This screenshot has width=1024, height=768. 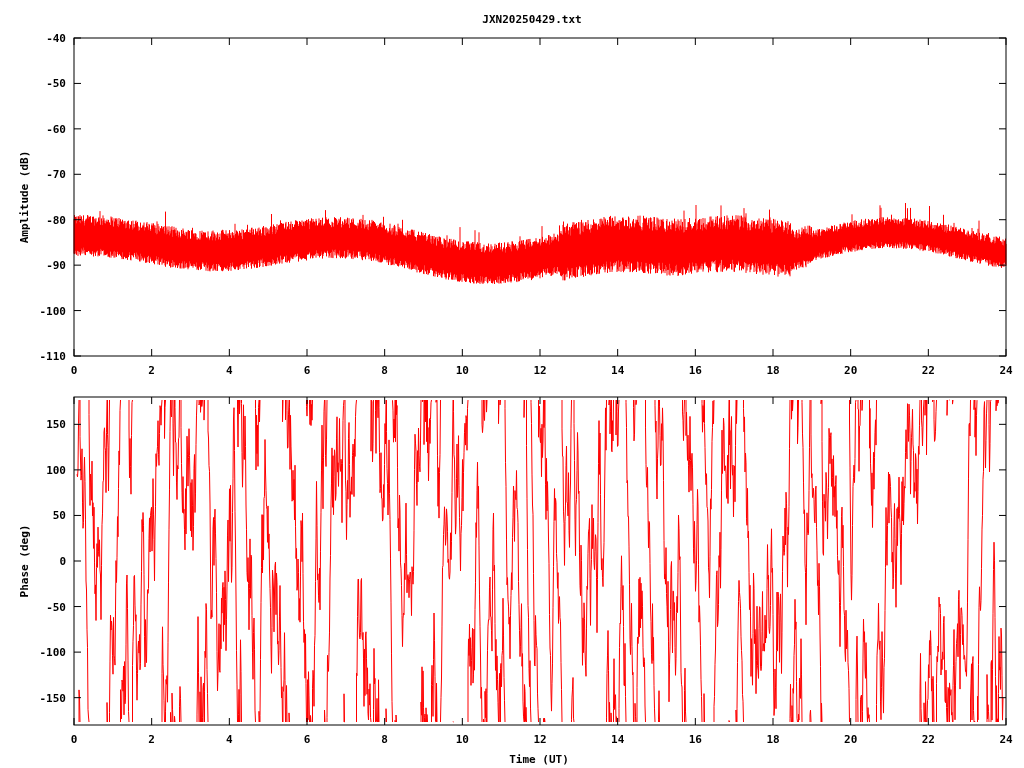 What do you see at coordinates (56, 175) in the screenshot?
I see `tick-label: -70` at bounding box center [56, 175].